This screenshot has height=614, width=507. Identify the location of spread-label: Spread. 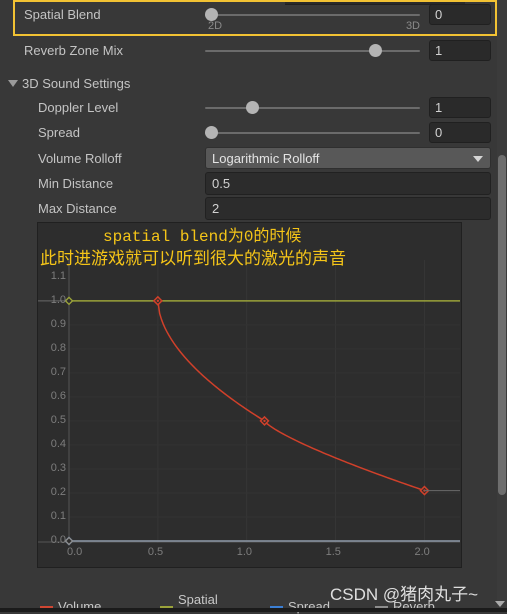
(59, 132).